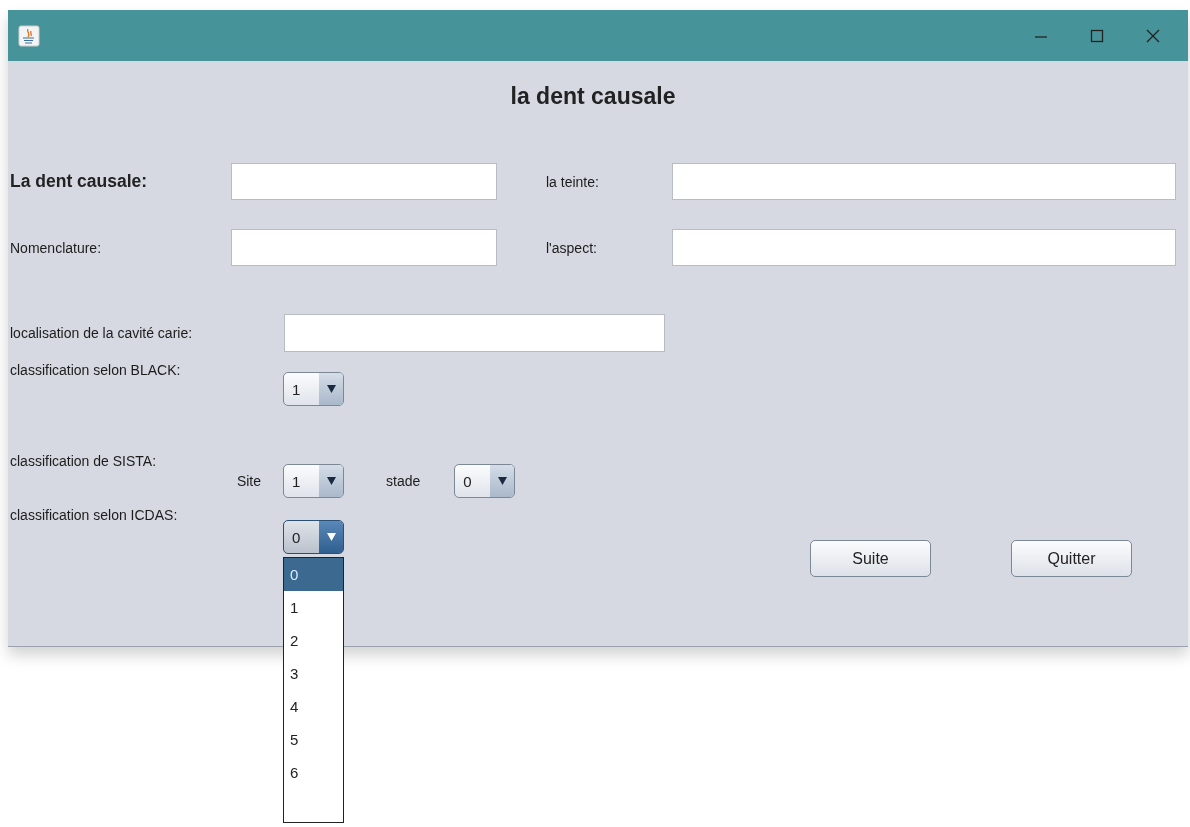  Describe the element at coordinates (248, 481) in the screenshot. I see `field-label: Site` at that location.